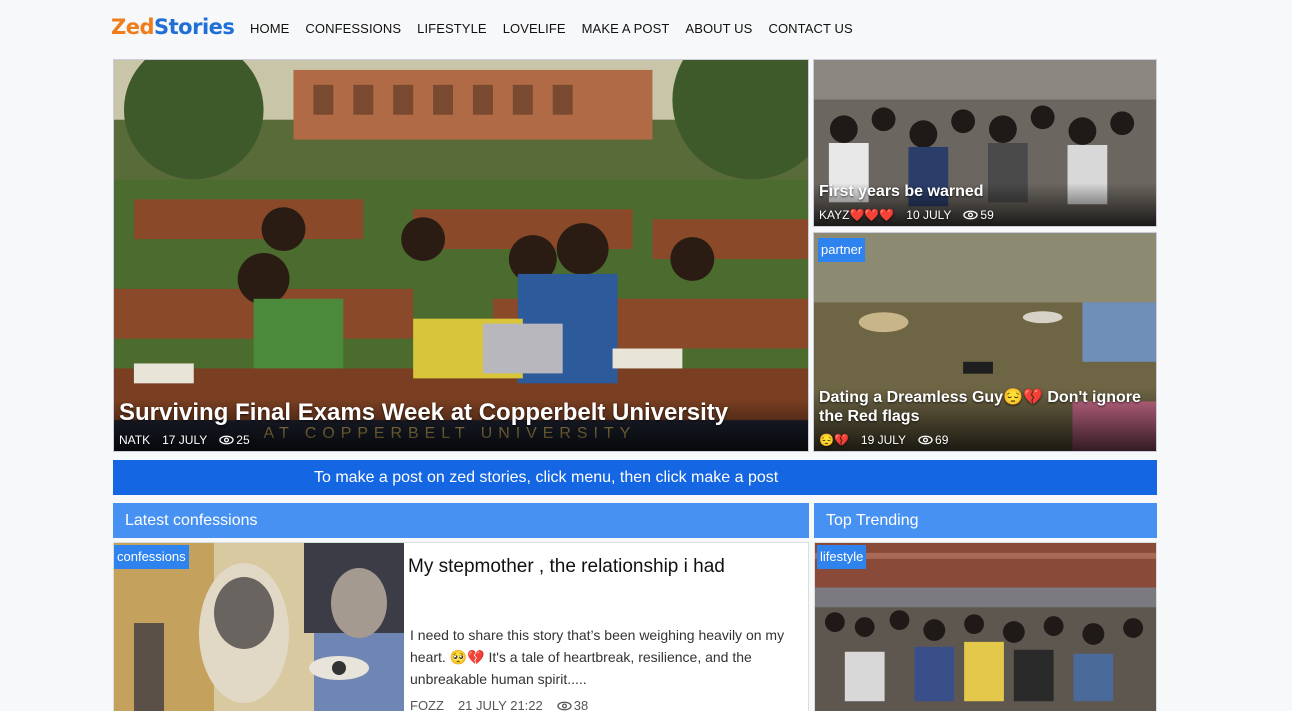  I want to click on category-tag: confessions, so click(151, 557).